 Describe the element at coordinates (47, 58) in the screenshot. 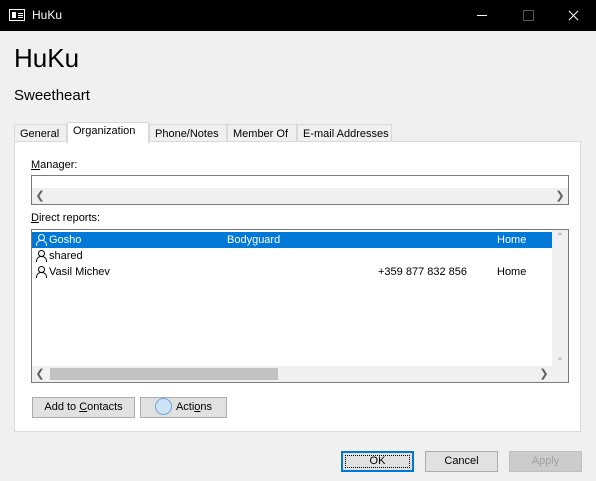

I see `contact-name: HuKu` at that location.